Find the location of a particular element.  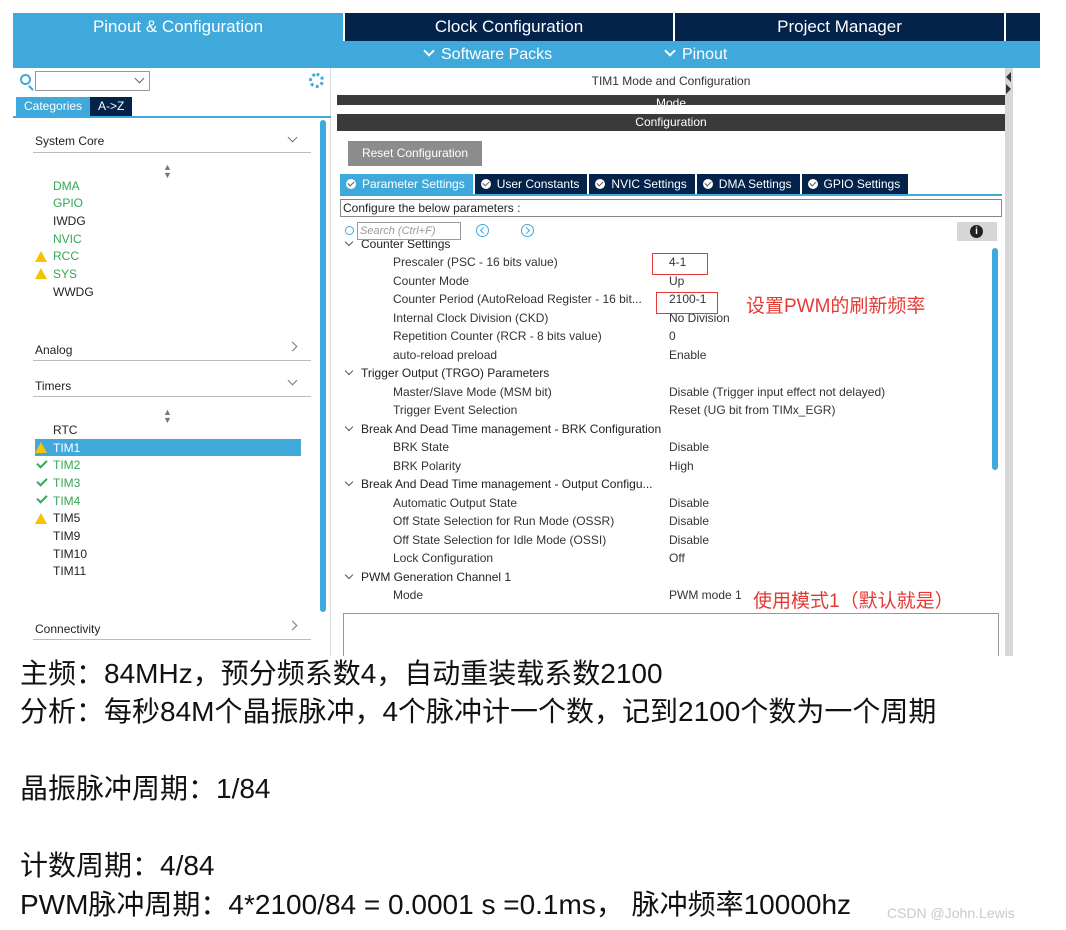

param-value: Off is located at coordinates (677, 558).